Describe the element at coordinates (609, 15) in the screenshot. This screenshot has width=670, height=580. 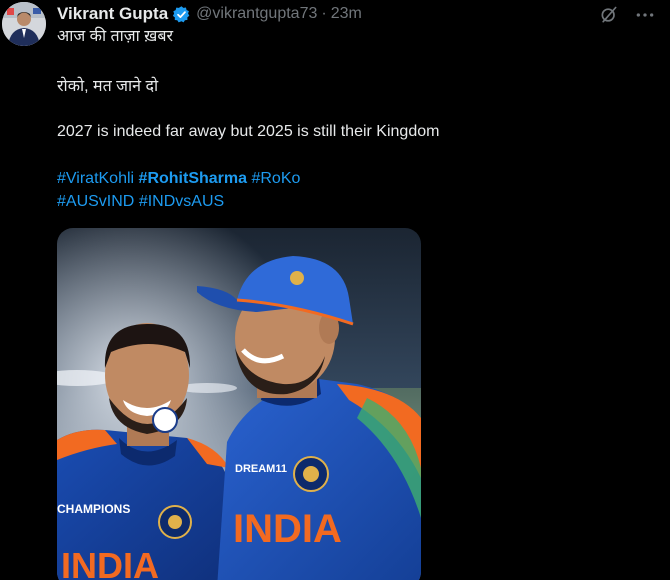
I see `grok-icon` at that location.